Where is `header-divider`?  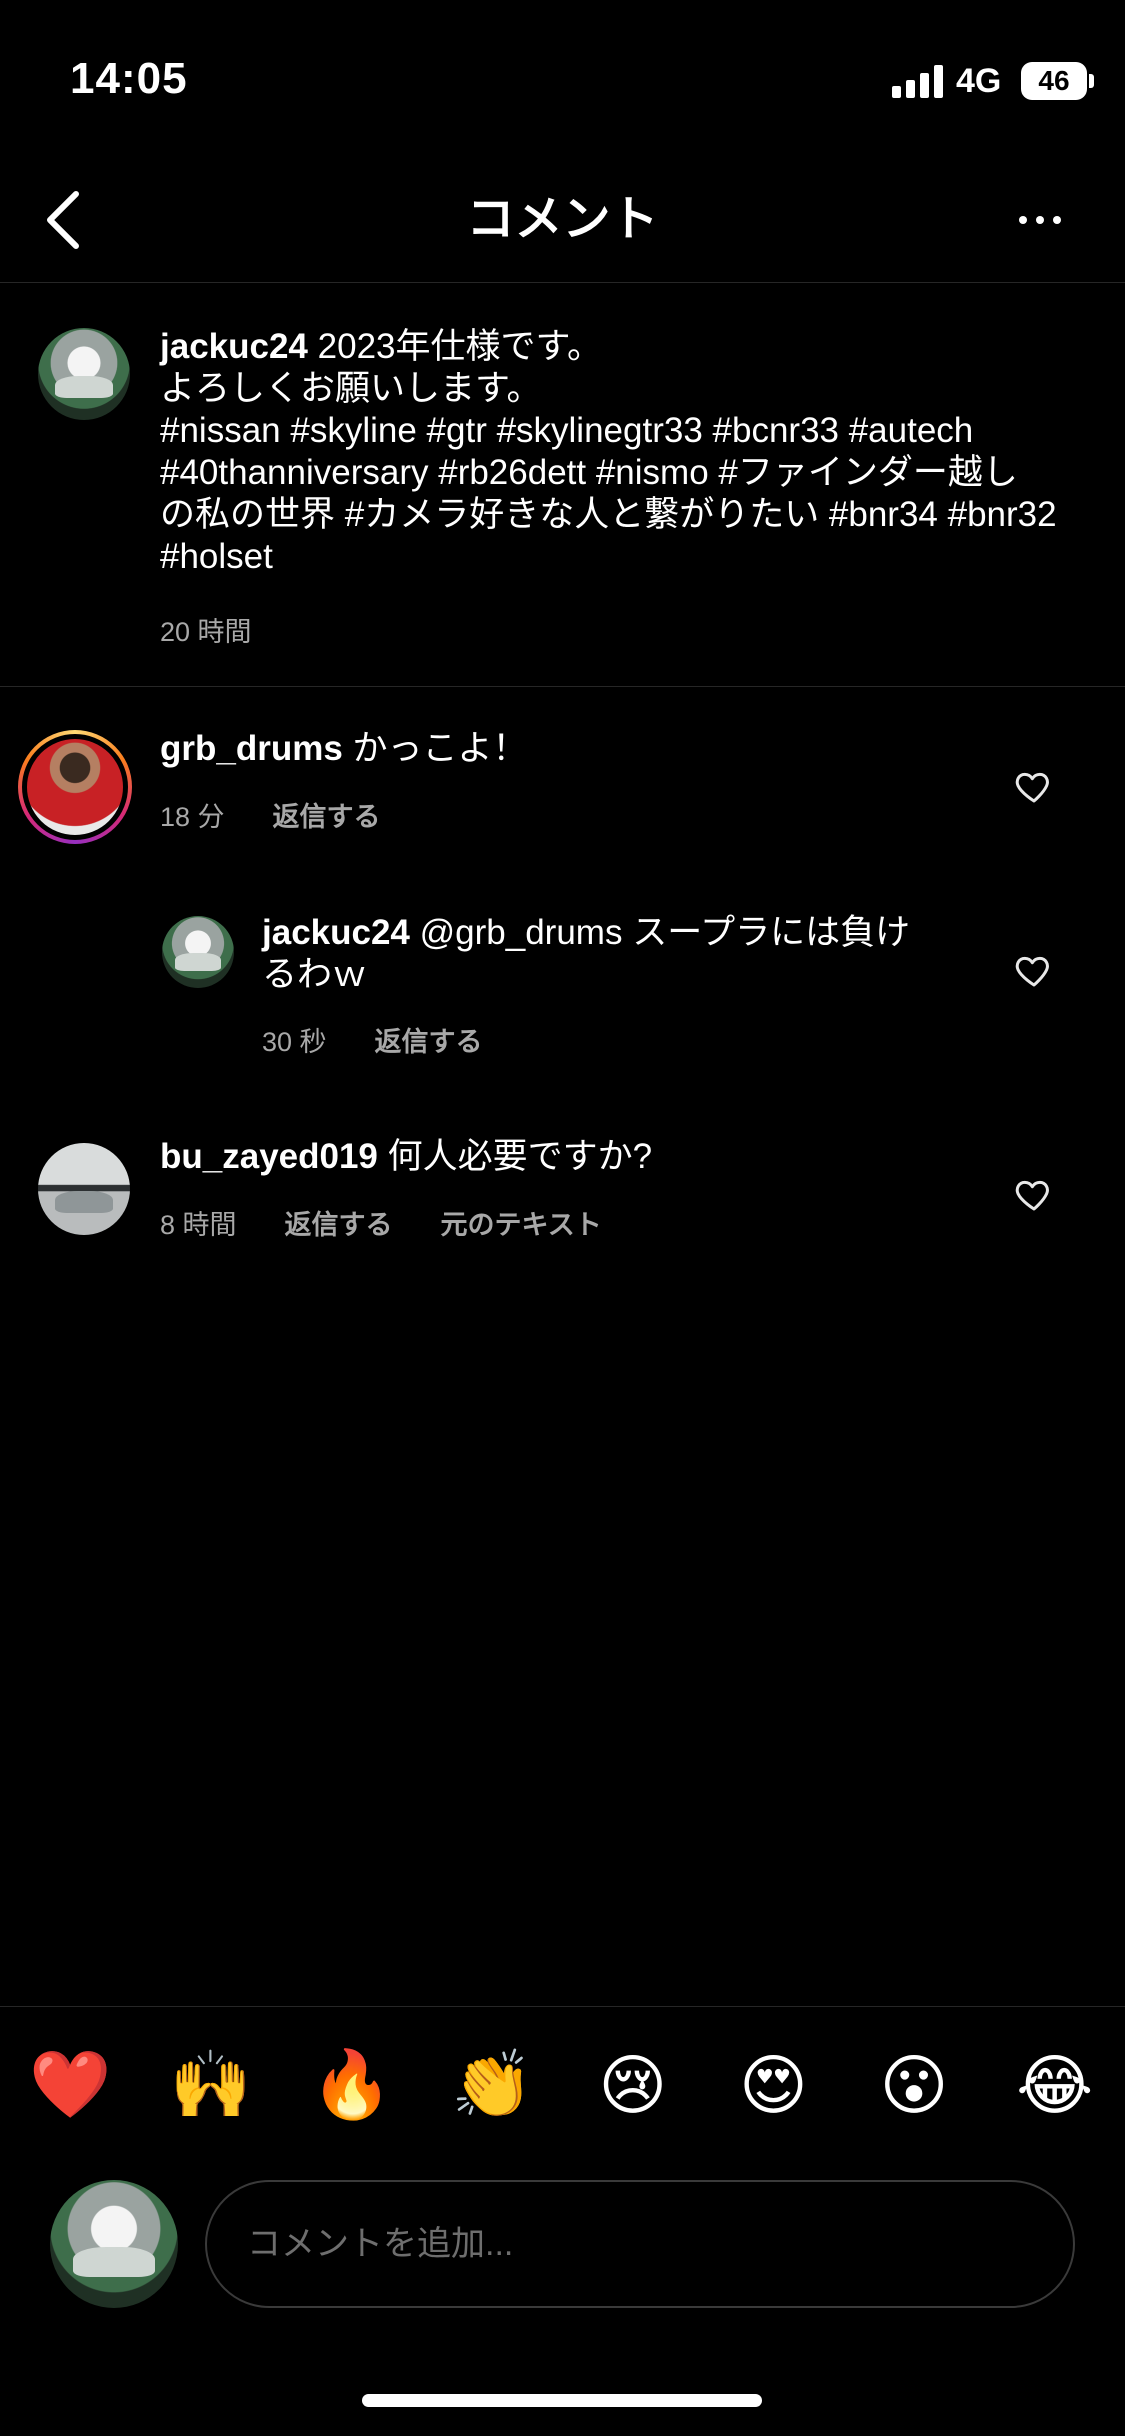
header-divider is located at coordinates (562, 282).